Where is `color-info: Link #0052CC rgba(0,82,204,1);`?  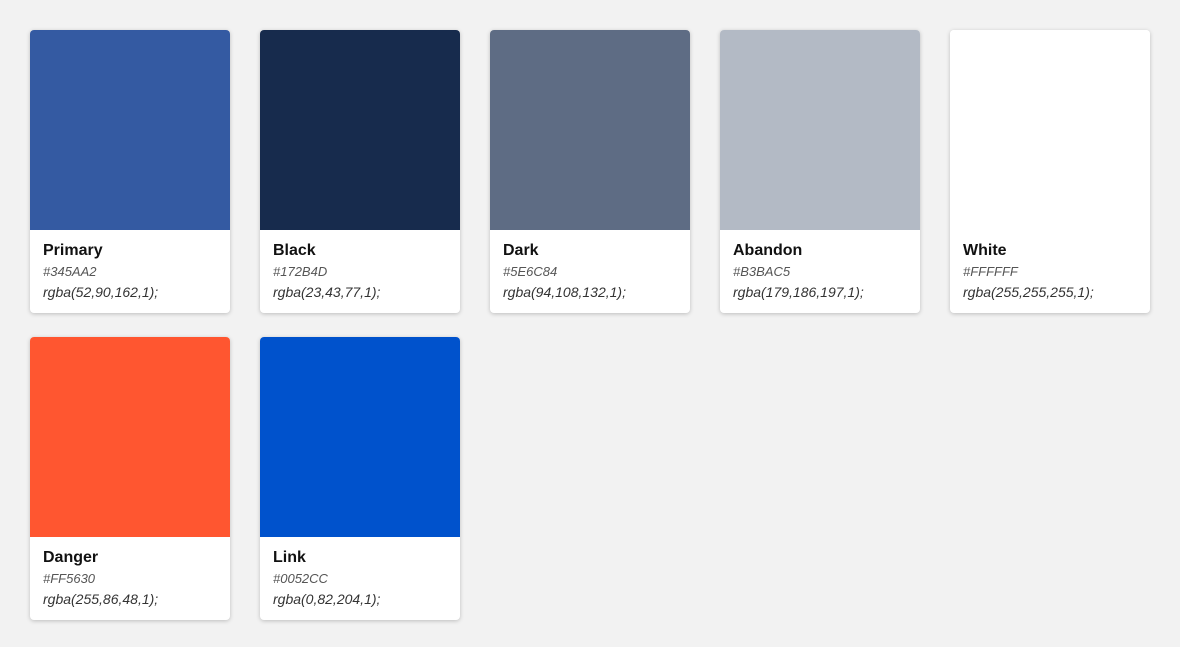
color-info: Link #0052CC rgba(0,82,204,1); is located at coordinates (360, 572).